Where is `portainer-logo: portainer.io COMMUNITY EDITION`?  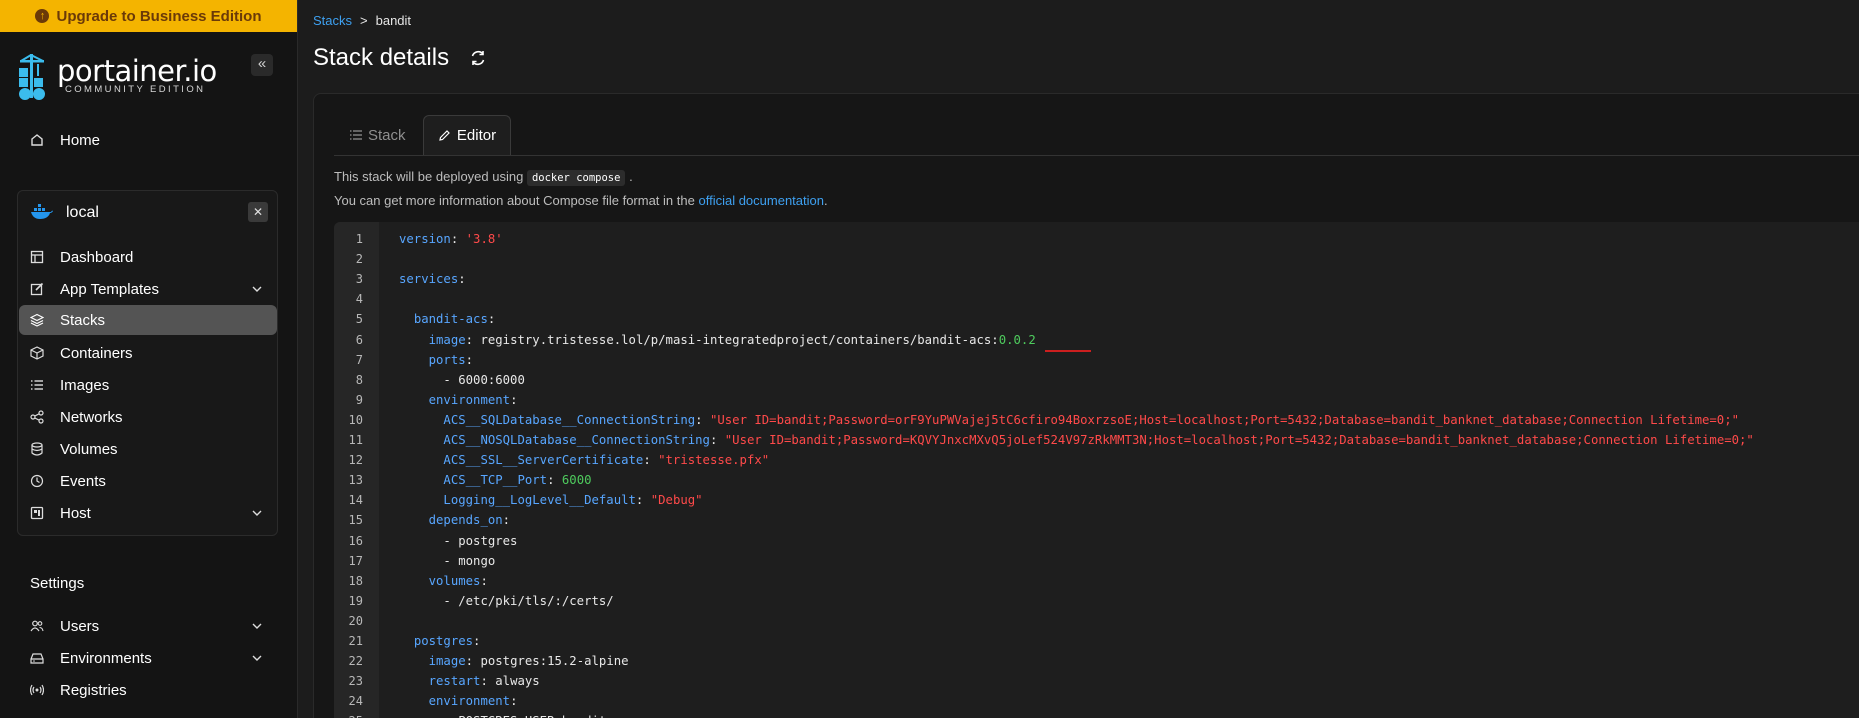 portainer-logo: portainer.io COMMUNITY EDITION is located at coordinates (117, 76).